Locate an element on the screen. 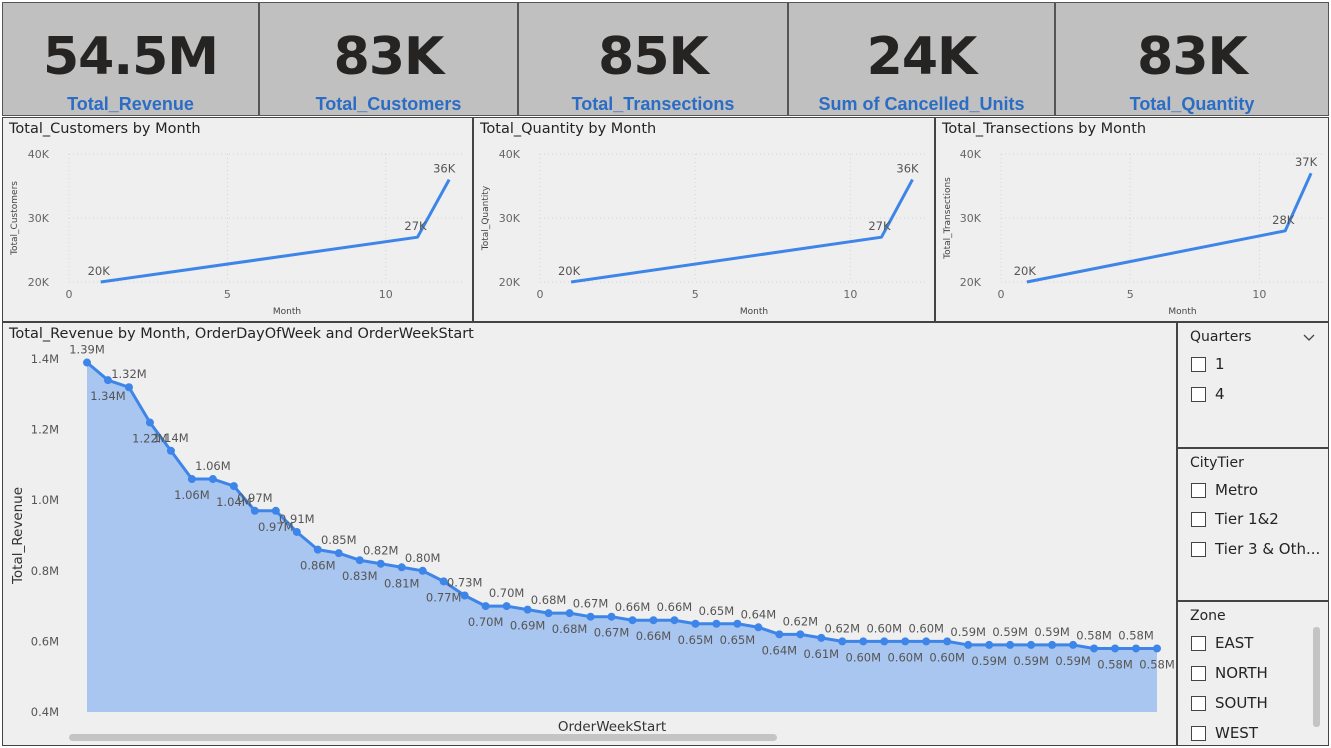 The width and height of the screenshot is (1331, 748). data-label: 1.34M is located at coordinates (108, 396).